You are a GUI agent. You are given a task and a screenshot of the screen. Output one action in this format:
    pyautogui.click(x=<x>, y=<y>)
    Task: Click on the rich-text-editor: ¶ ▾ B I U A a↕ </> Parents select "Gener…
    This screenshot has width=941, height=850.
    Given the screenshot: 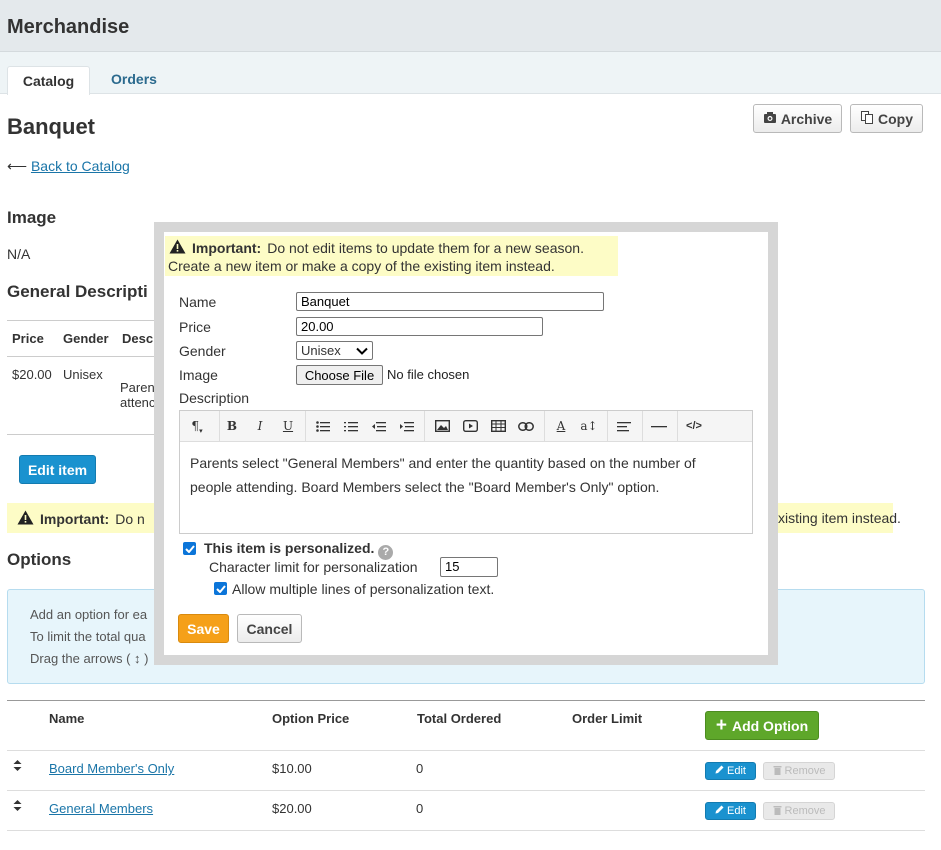 What is the action you would take?
    pyautogui.click(x=466, y=472)
    